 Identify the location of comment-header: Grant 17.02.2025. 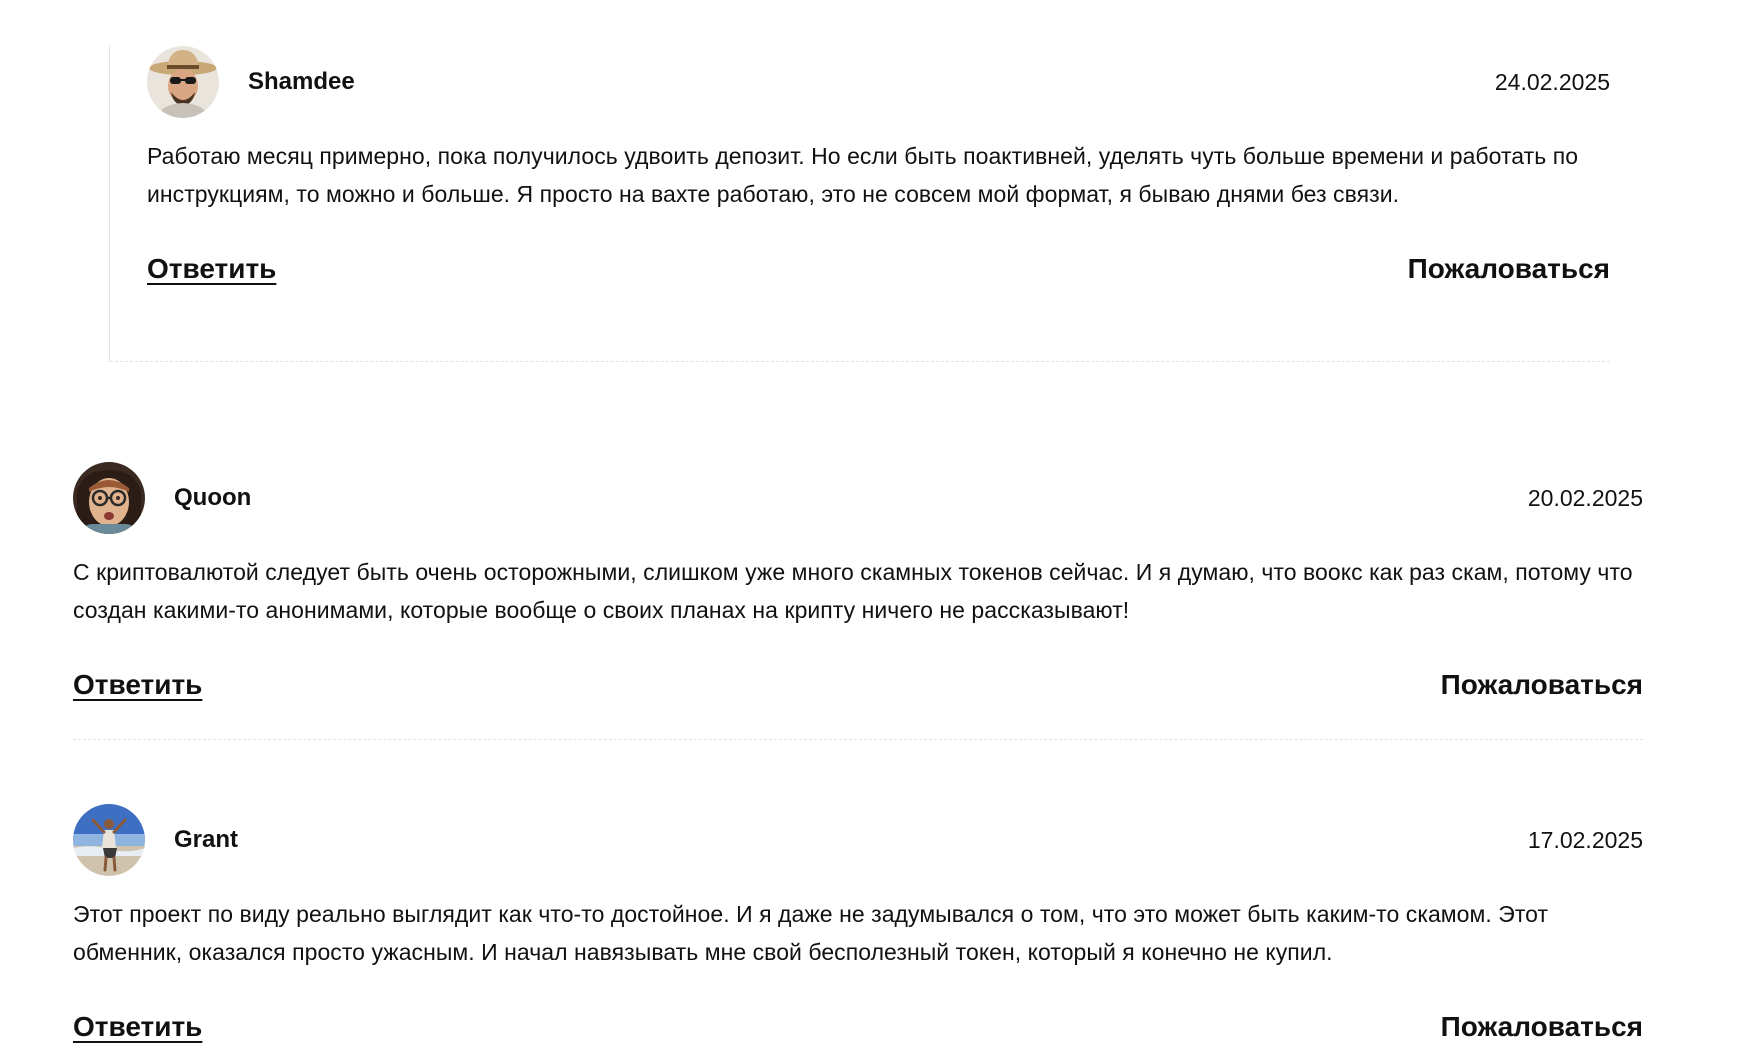
(858, 840).